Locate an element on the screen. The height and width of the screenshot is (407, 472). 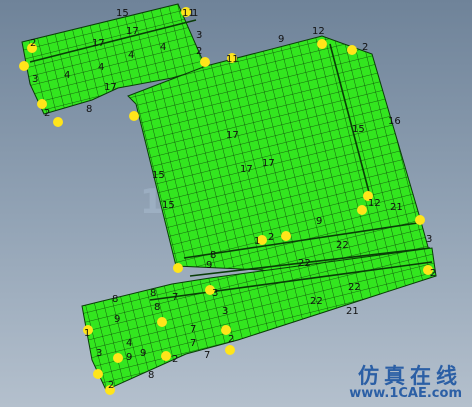
watermark-chinese: 仿真在线 is located at coordinates (410, 376).